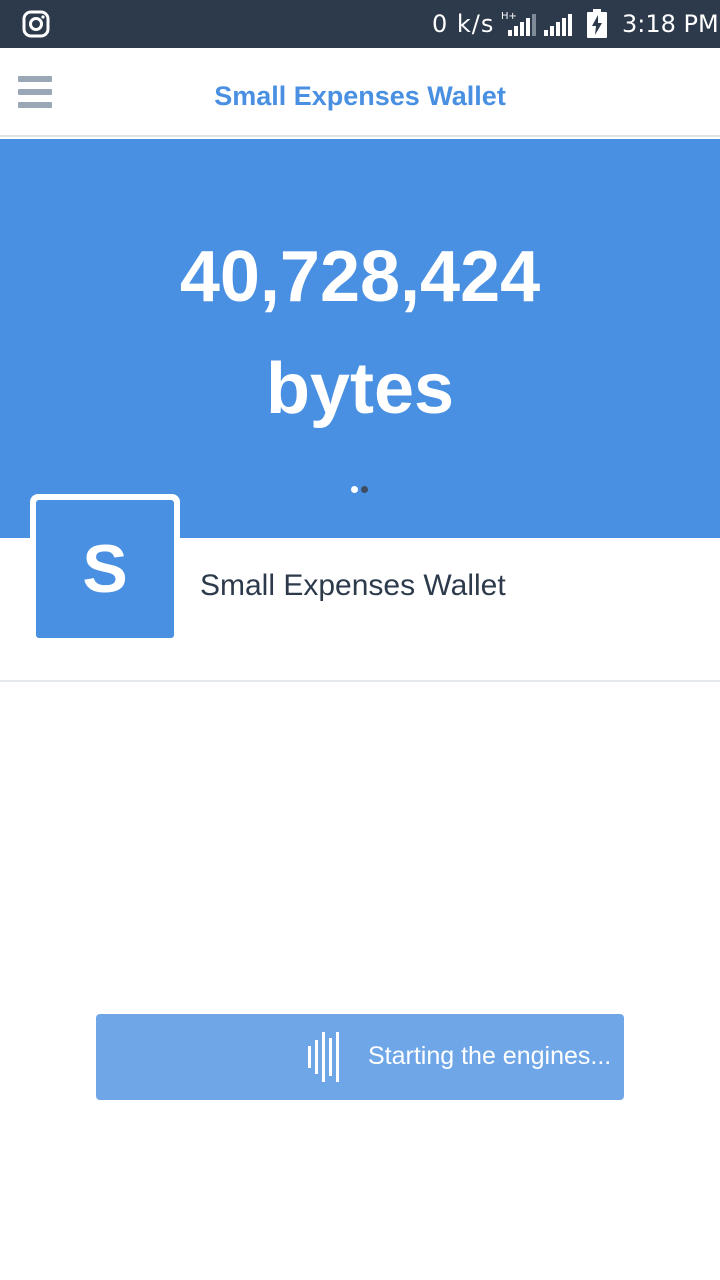 Image resolution: width=720 pixels, height=1280 pixels. What do you see at coordinates (360, 389) in the screenshot?
I see `balance-unit: bytes` at bounding box center [360, 389].